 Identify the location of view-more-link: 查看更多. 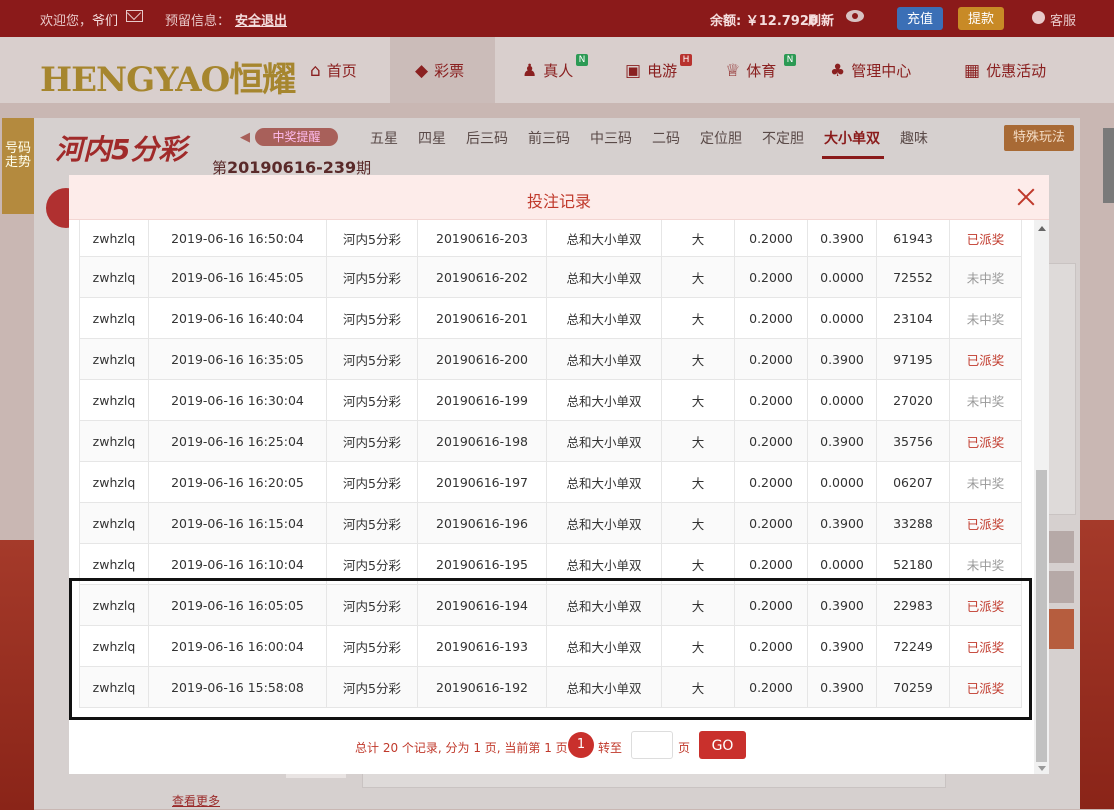
(196, 800).